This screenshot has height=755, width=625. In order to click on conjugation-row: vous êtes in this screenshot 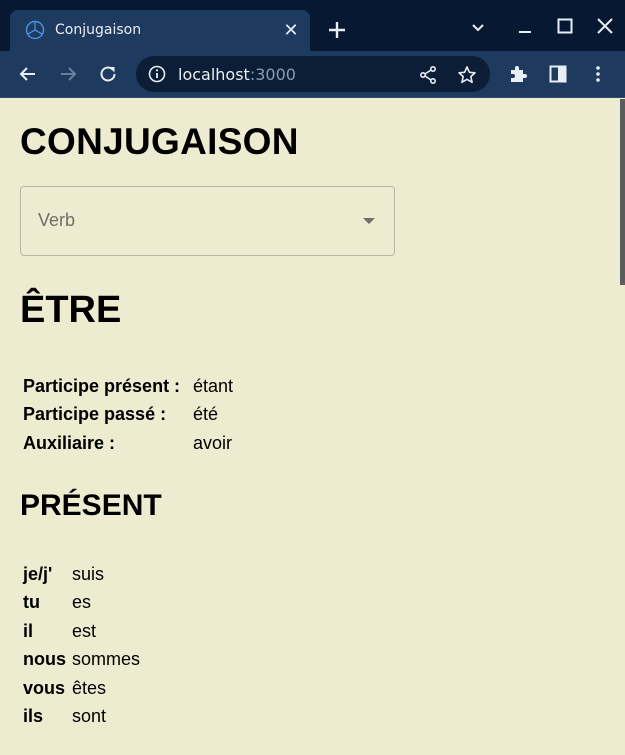, I will do `click(81, 688)`.